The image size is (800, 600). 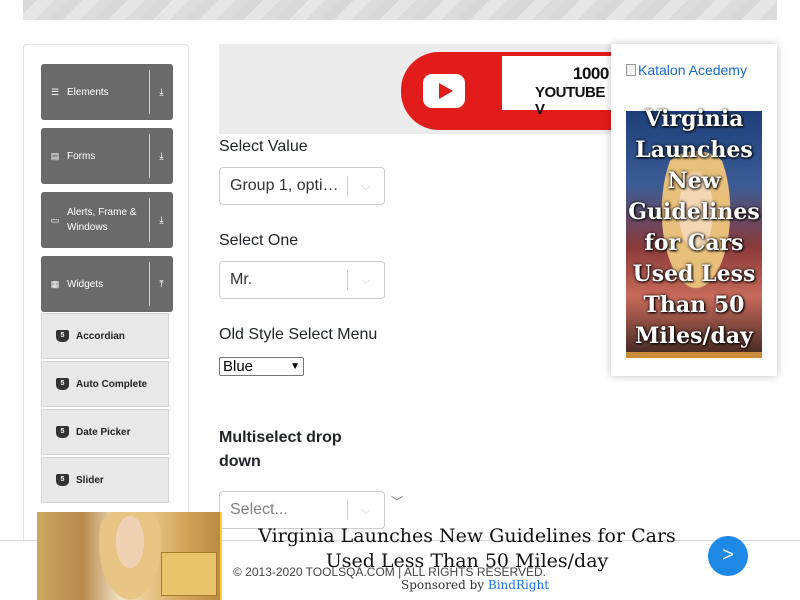 I want to click on sidebar-group-label: Widgets, so click(x=85, y=284).